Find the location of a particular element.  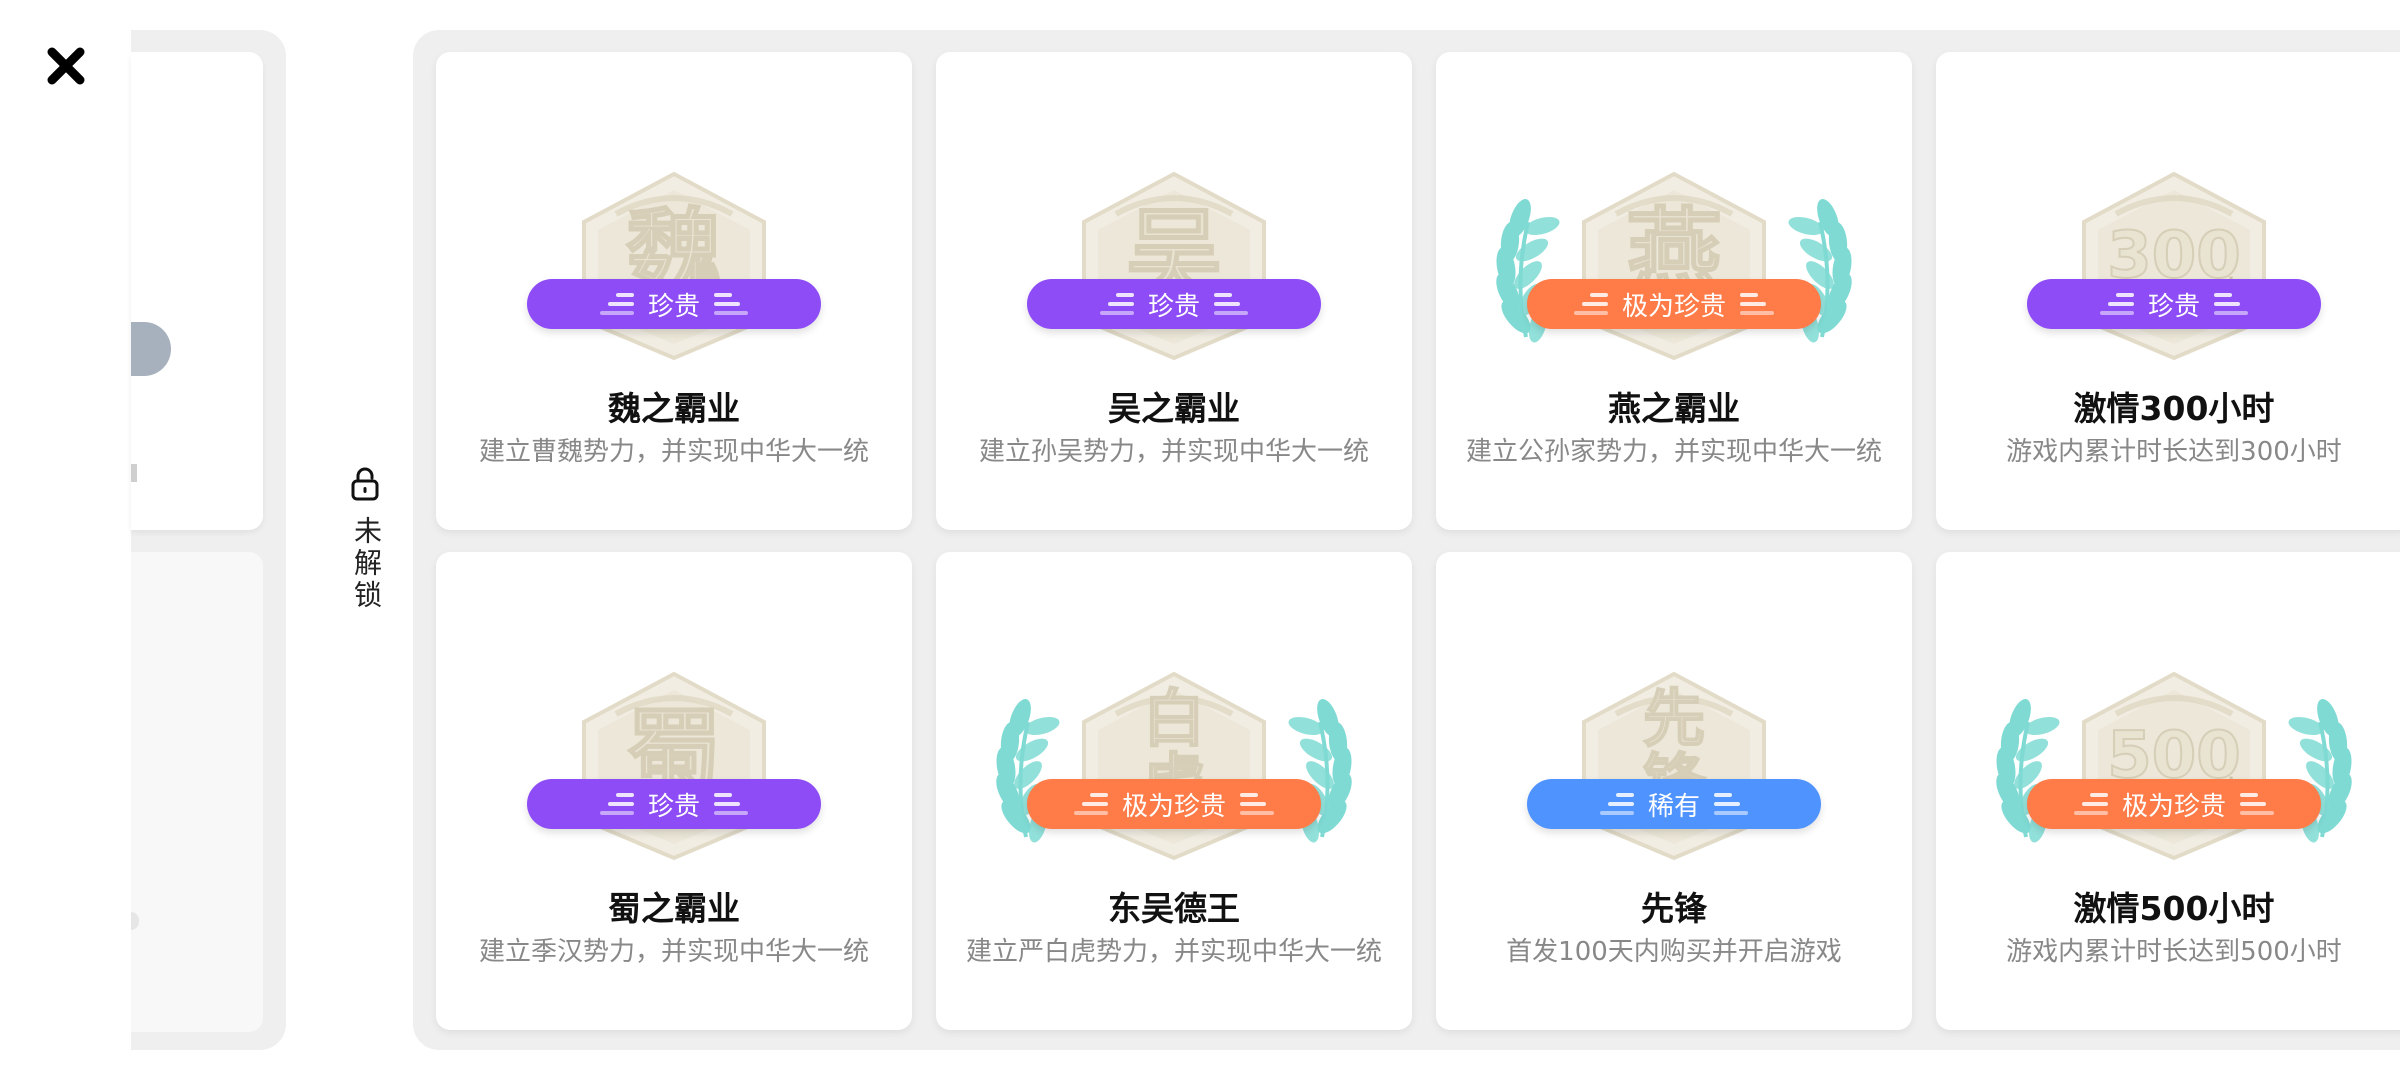

rarity-badge is located at coordinates (151, 349).